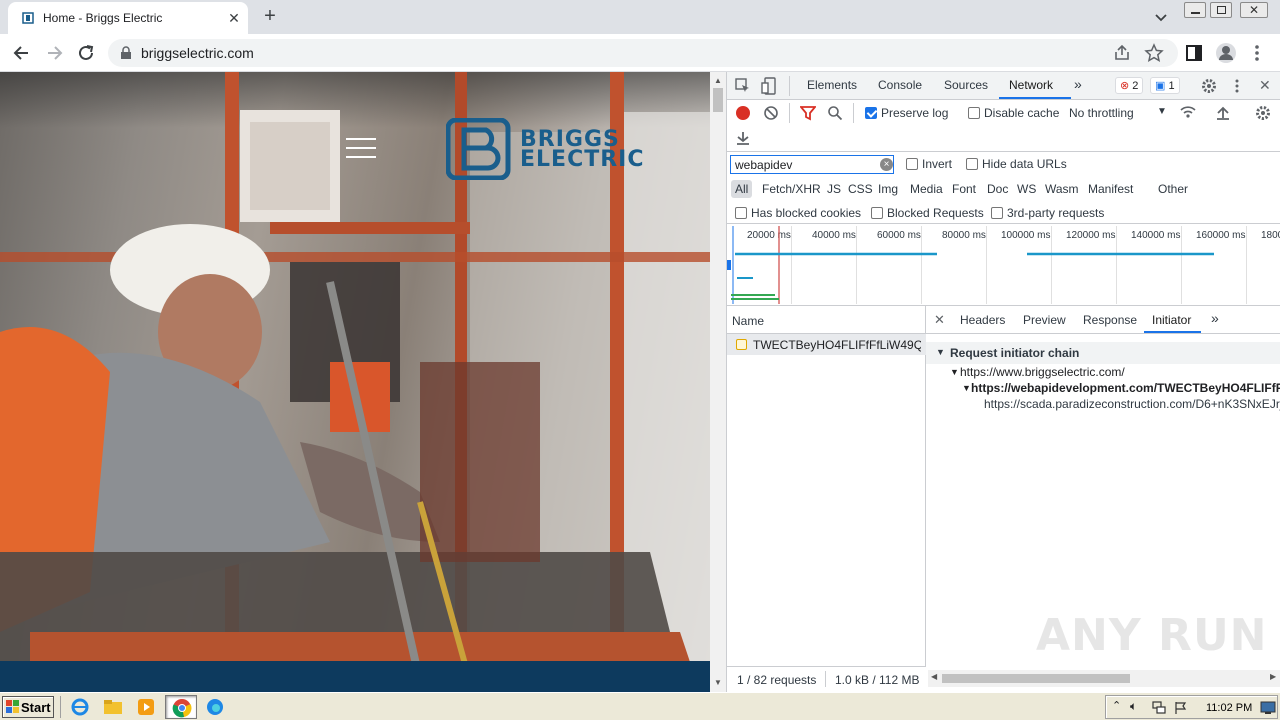 This screenshot has height=720, width=1280. Describe the element at coordinates (1188, 112) in the screenshot. I see `network-conditions-icon` at that location.